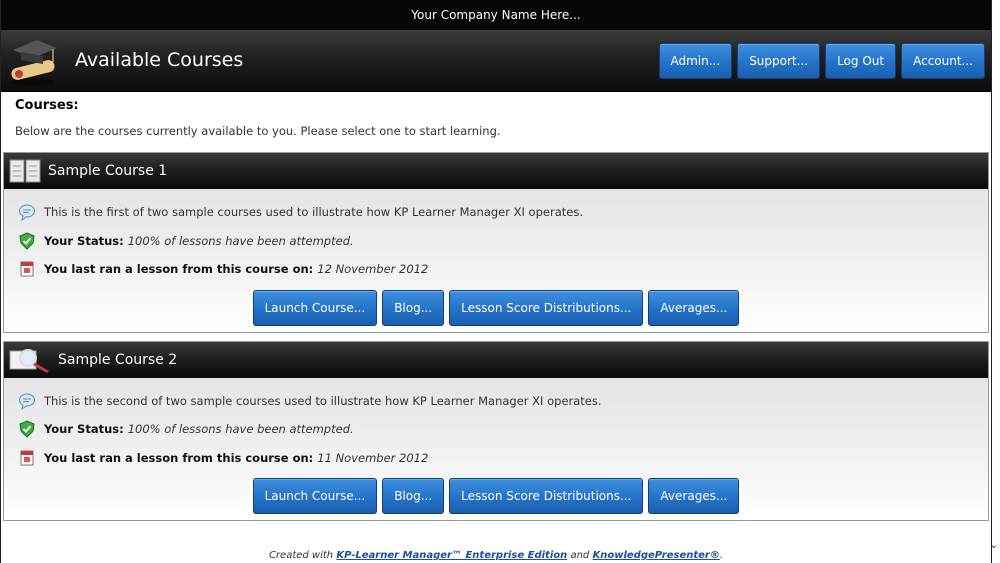 The width and height of the screenshot is (1000, 563). Describe the element at coordinates (29, 360) in the screenshot. I see `magnifying-glass-icon` at that location.